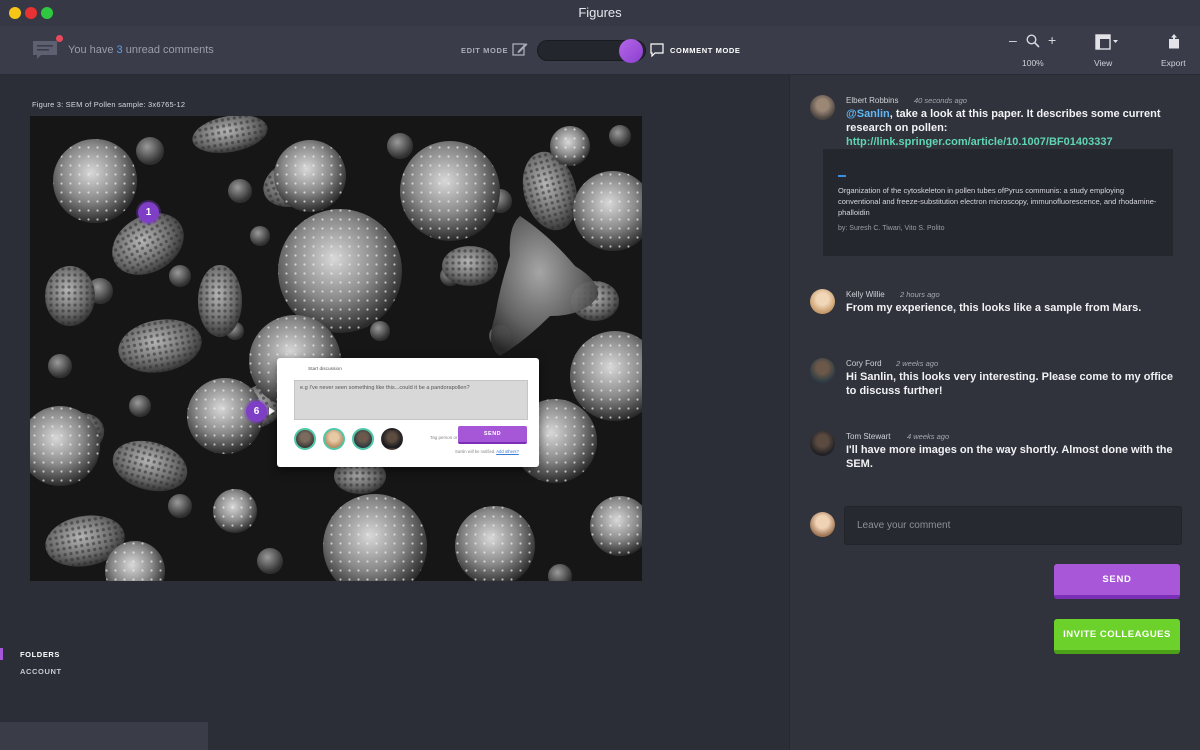 This screenshot has height=750, width=1200. What do you see at coordinates (822, 370) in the screenshot?
I see `avatar-cory-ford` at bounding box center [822, 370].